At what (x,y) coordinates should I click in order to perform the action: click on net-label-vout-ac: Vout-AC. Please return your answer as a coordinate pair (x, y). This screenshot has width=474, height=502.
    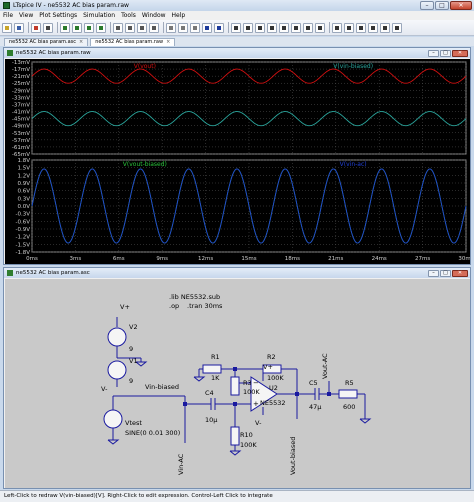
    Looking at the image, I should click on (325, 366).